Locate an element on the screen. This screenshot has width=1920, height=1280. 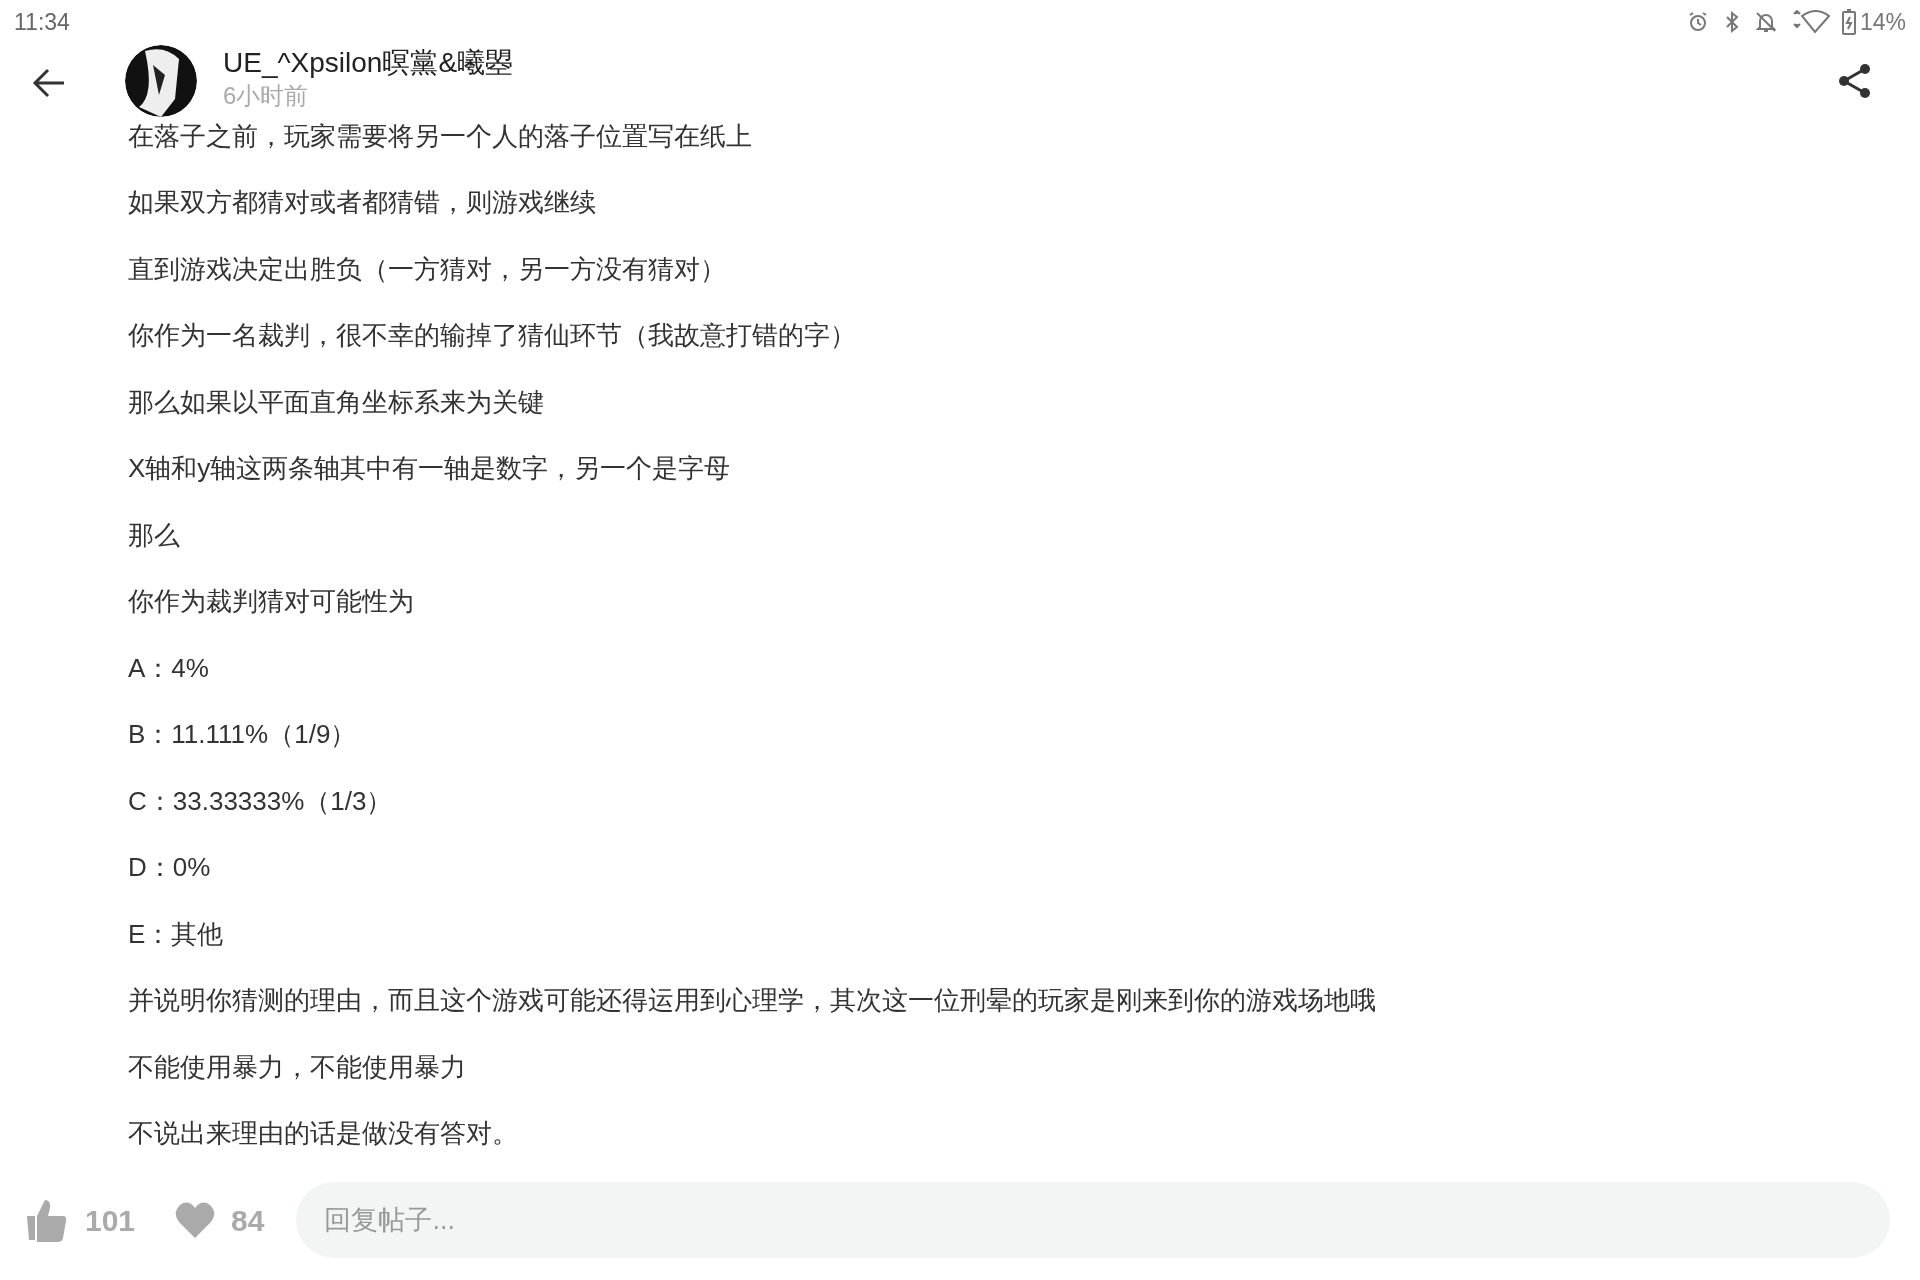
post-text-line: E：其他 is located at coordinates (176, 934).